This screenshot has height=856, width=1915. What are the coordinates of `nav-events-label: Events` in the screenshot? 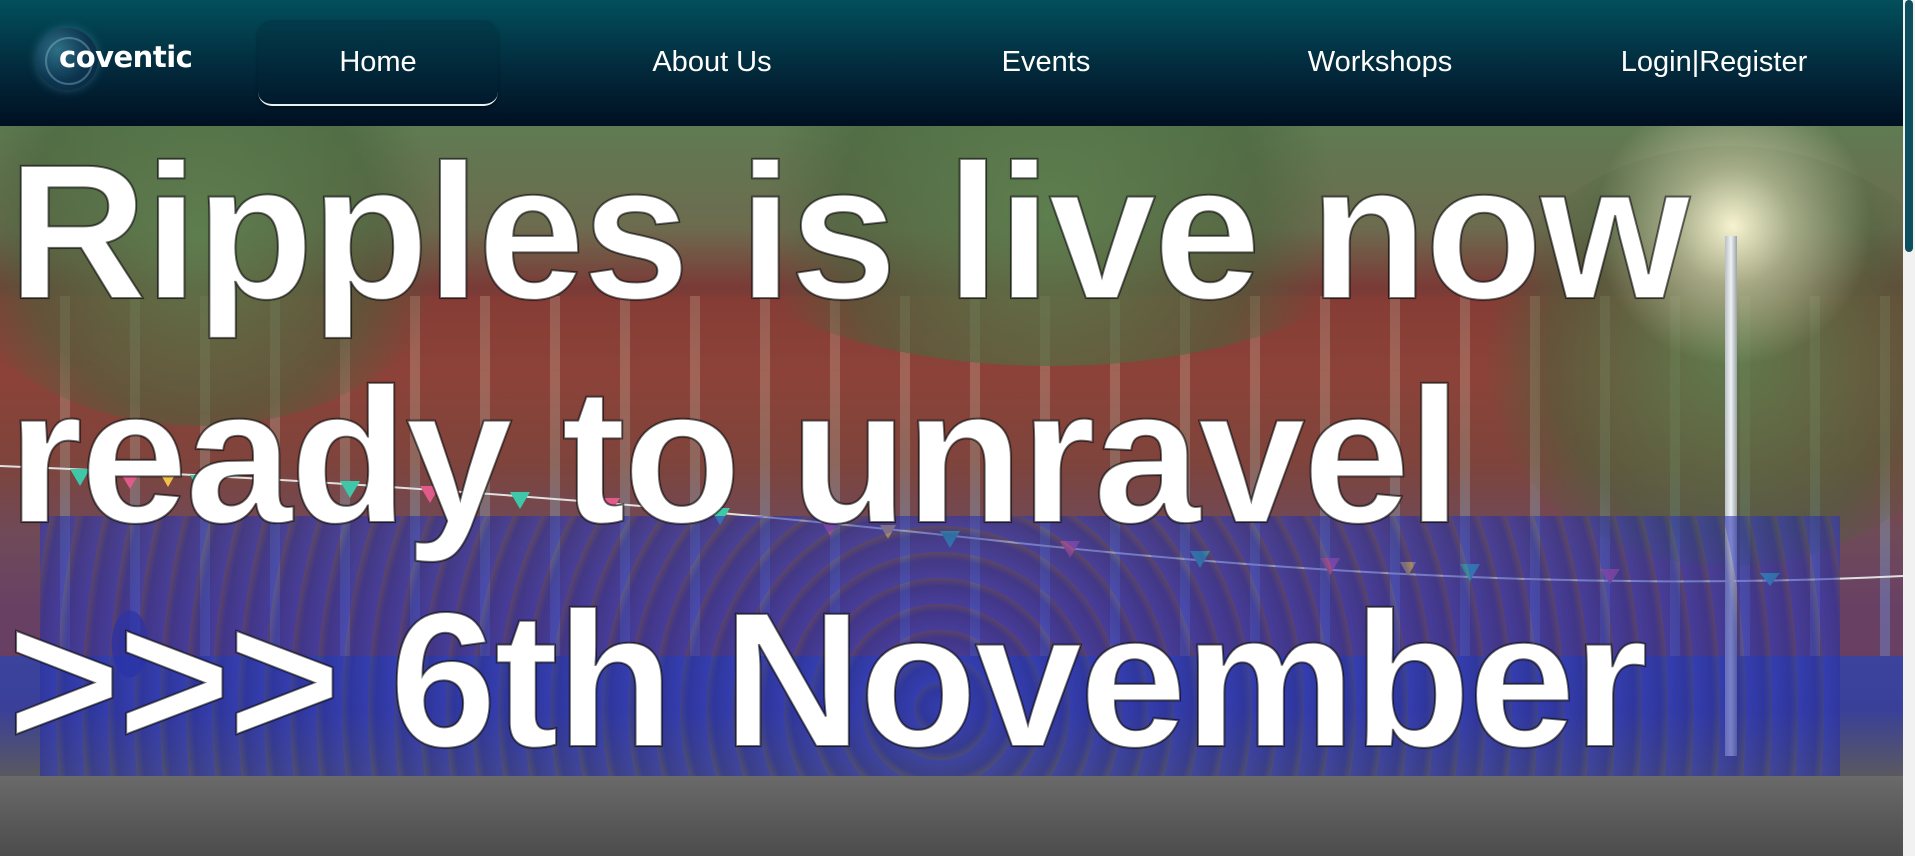 It's located at (1046, 61).